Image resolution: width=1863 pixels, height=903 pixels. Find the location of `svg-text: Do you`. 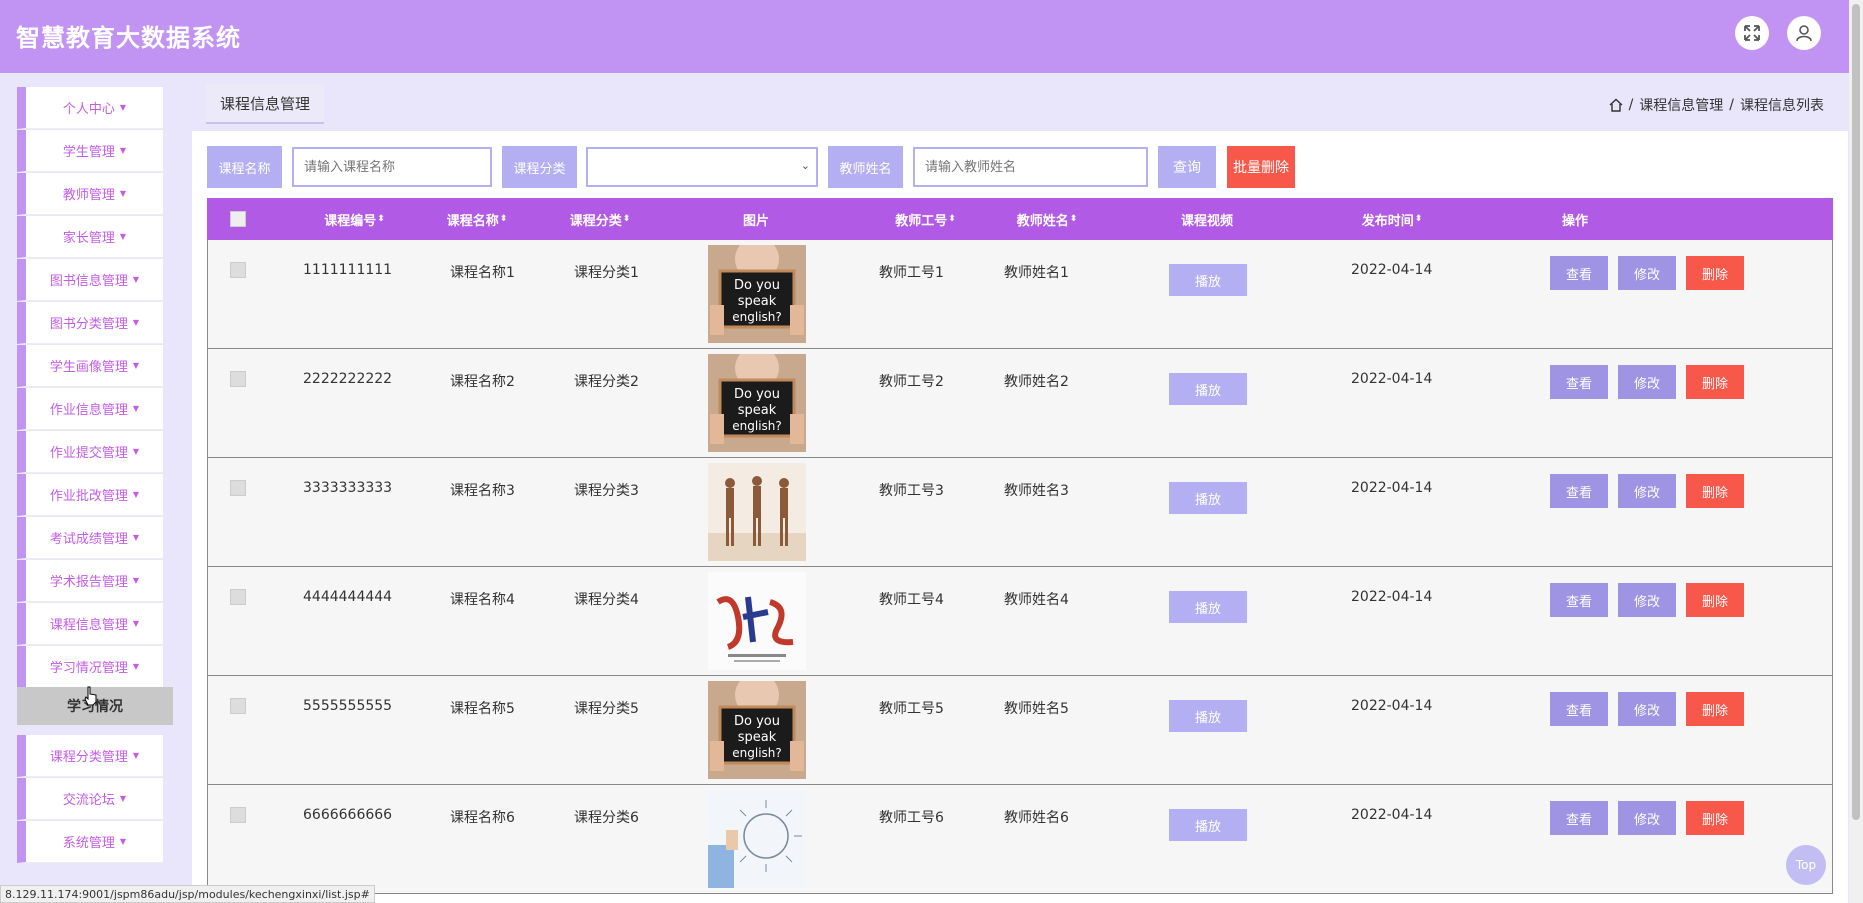

svg-text: Do you is located at coordinates (757, 285).